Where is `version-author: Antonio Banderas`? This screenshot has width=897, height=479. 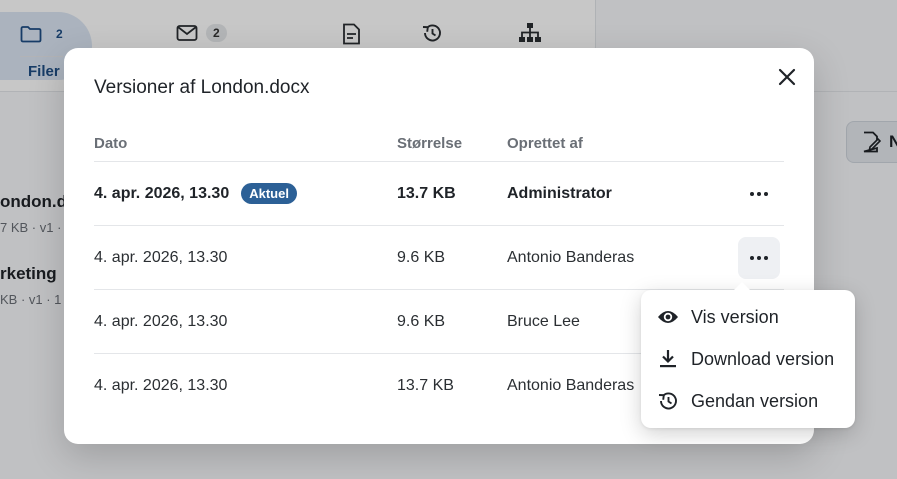 version-author: Antonio Banderas is located at coordinates (571, 257).